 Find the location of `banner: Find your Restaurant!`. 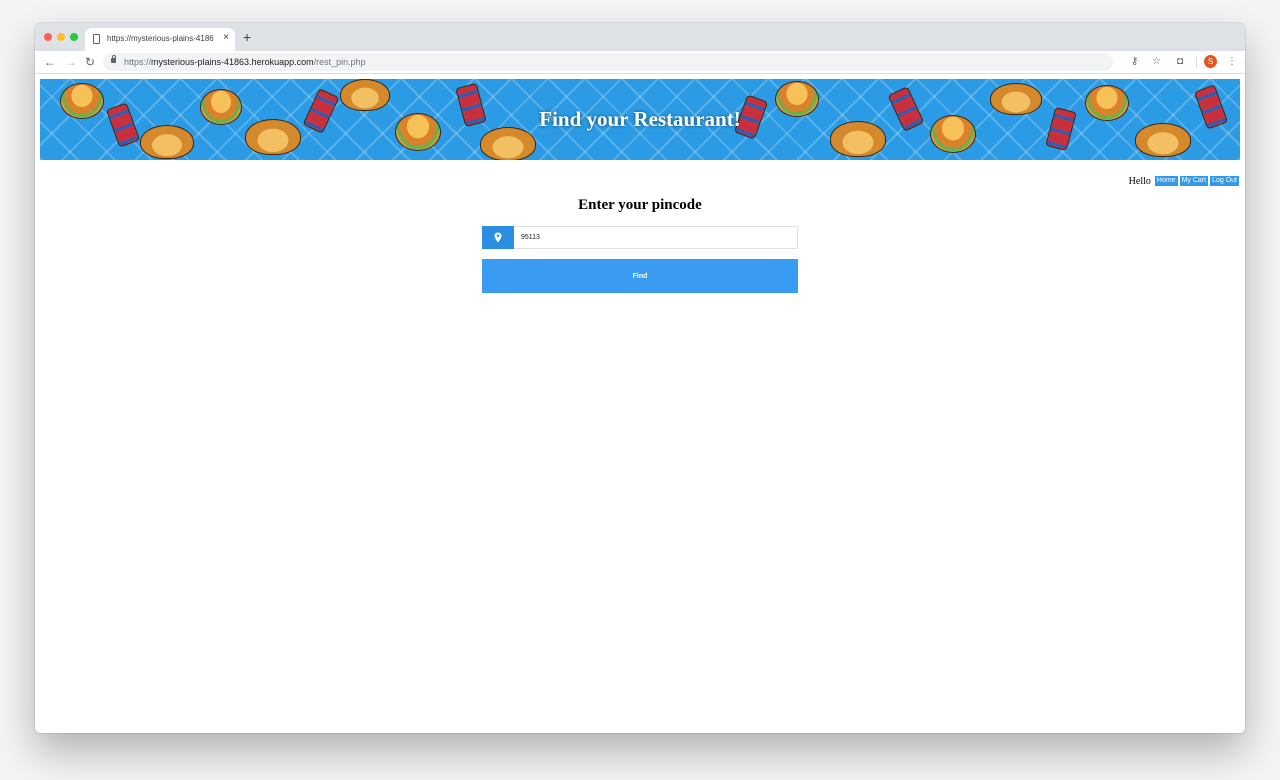

banner: Find your Restaurant! is located at coordinates (640, 119).